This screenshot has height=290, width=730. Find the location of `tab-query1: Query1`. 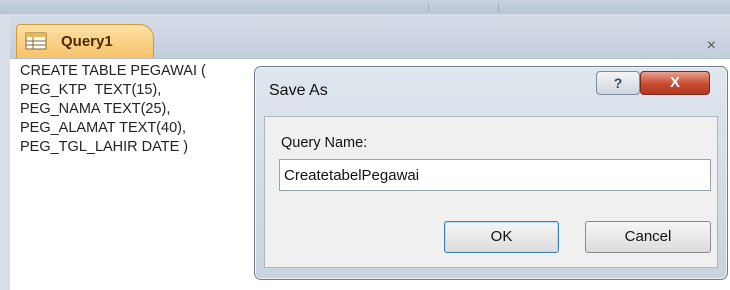

tab-query1: Query1 is located at coordinates (85, 41).